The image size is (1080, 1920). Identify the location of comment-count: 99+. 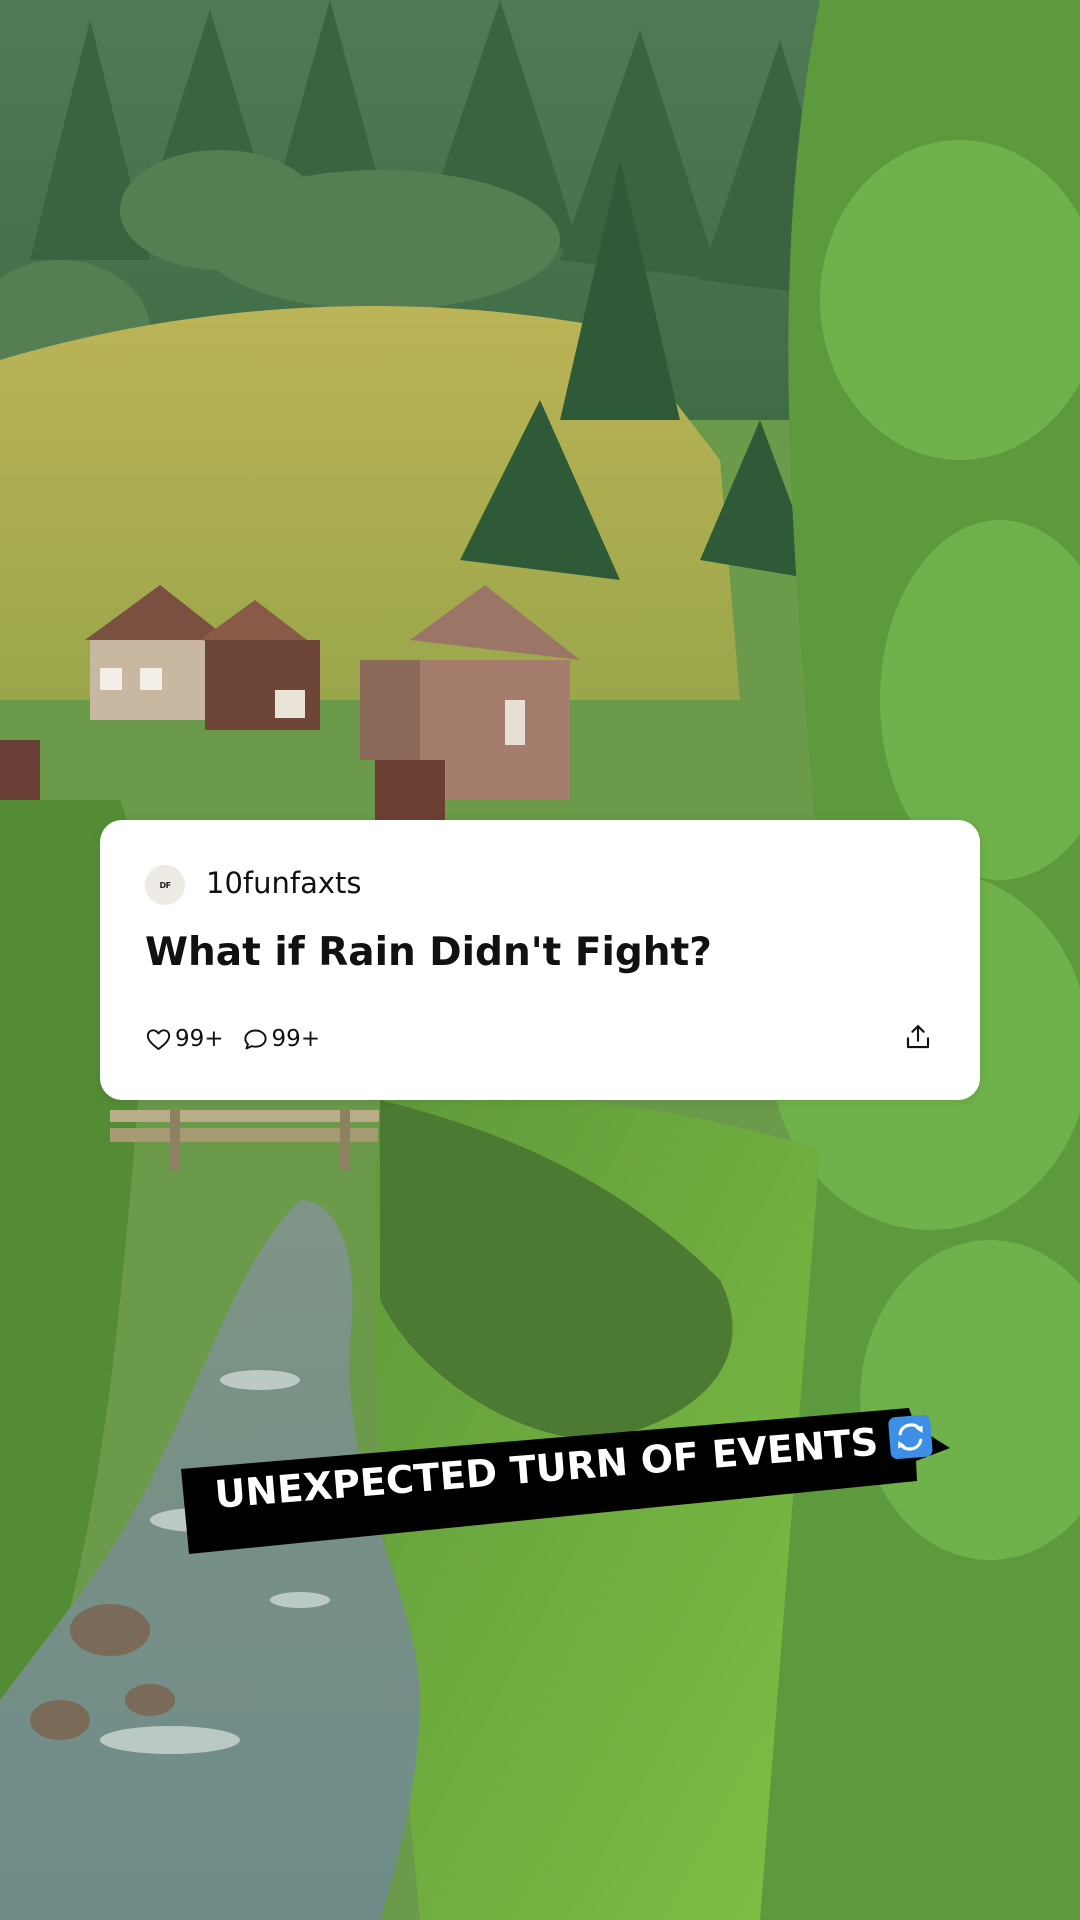
(296, 1039).